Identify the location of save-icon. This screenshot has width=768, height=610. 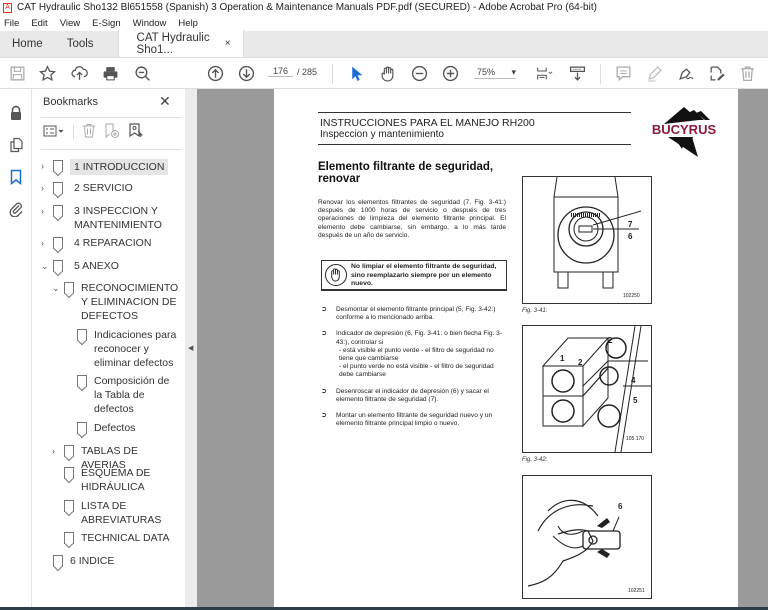
(17, 73).